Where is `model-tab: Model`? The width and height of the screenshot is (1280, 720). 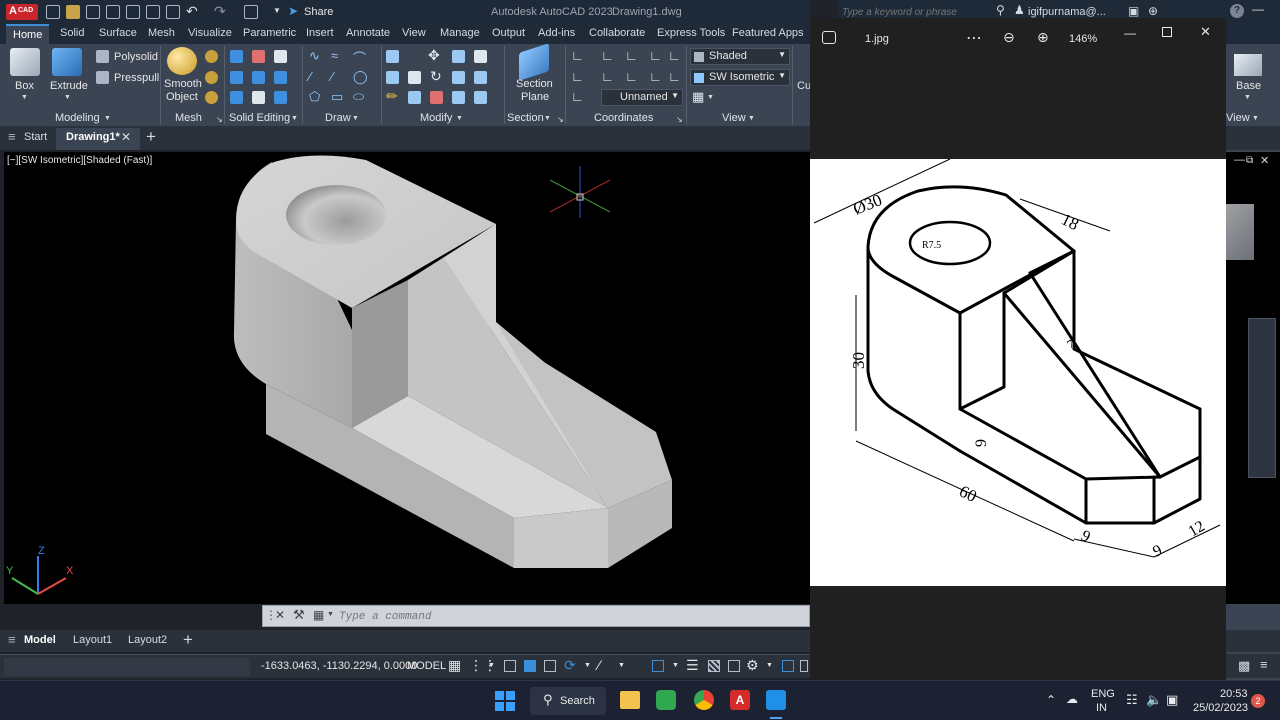
model-tab: Model is located at coordinates (40, 640).